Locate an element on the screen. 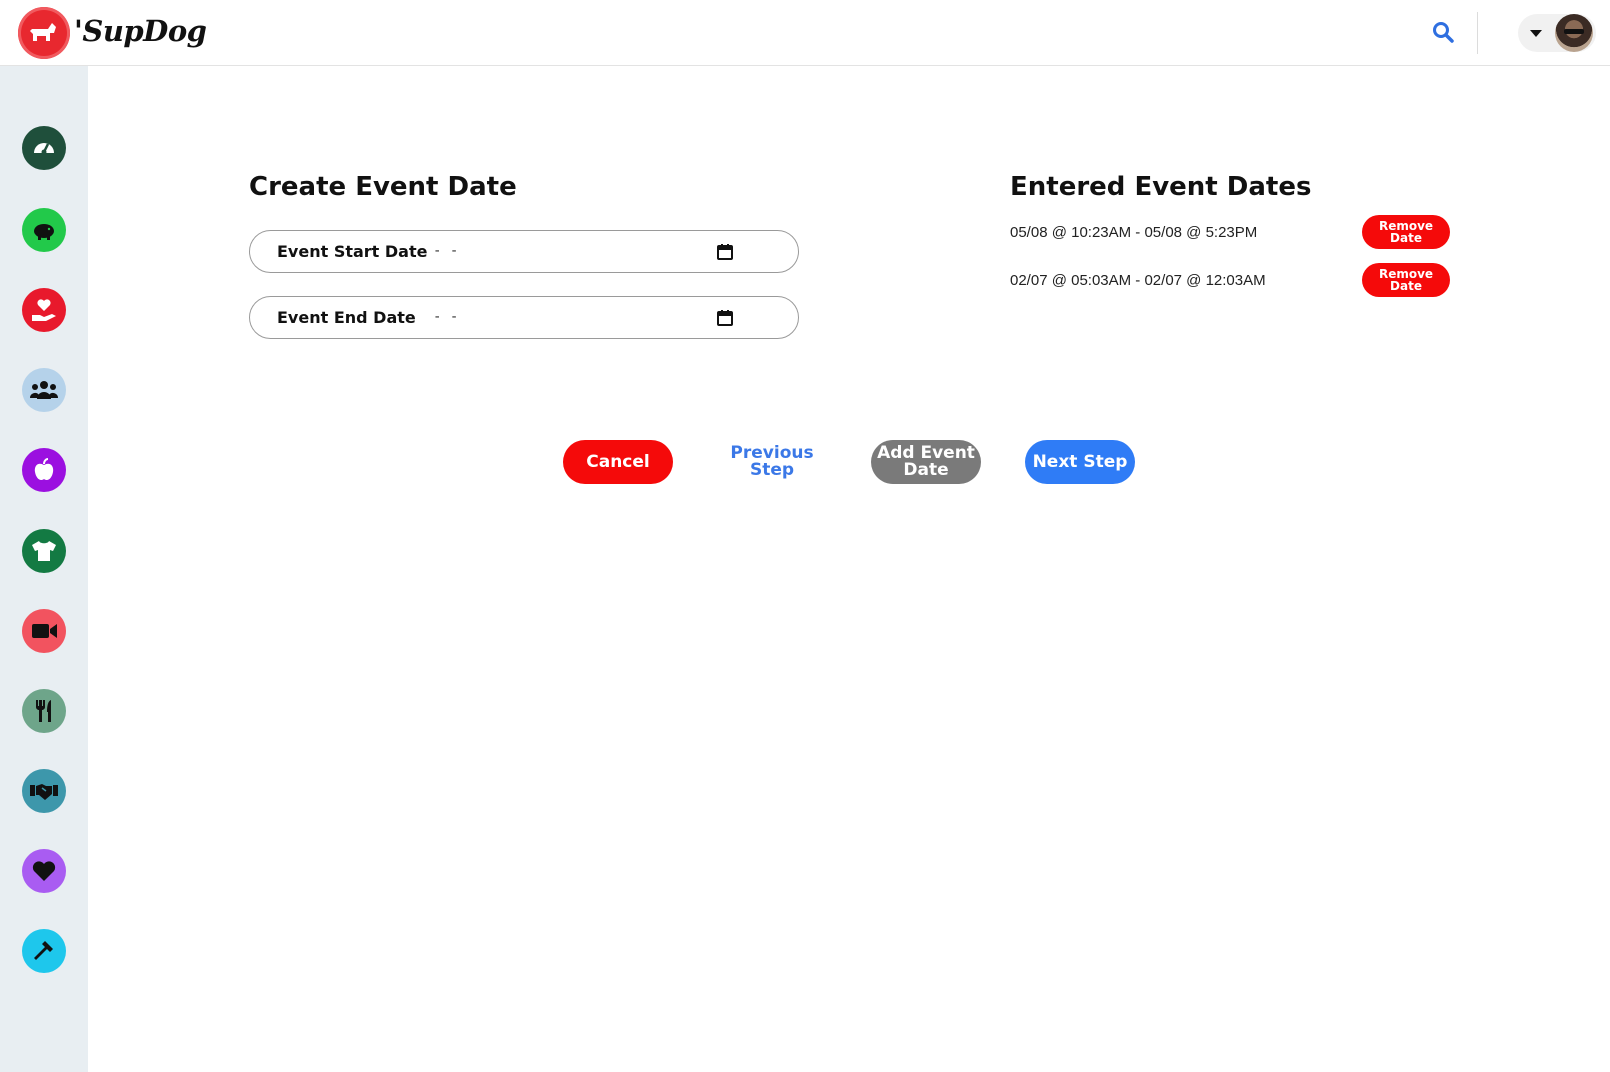 This screenshot has width=1610, height=1072. top-header: 'SupDog is located at coordinates (805, 33).